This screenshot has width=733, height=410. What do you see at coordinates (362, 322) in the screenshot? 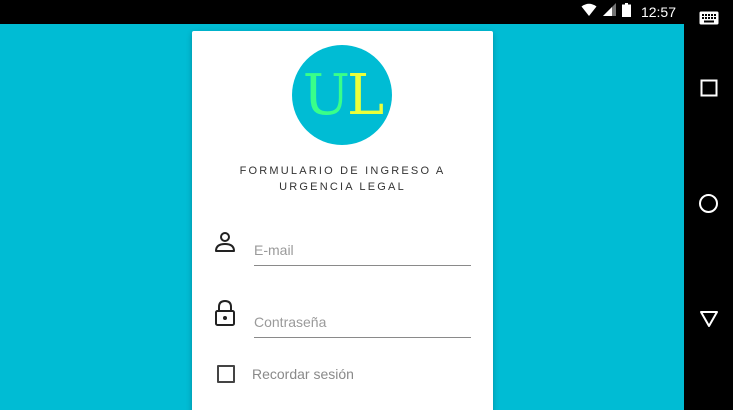
I see `password-input` at bounding box center [362, 322].